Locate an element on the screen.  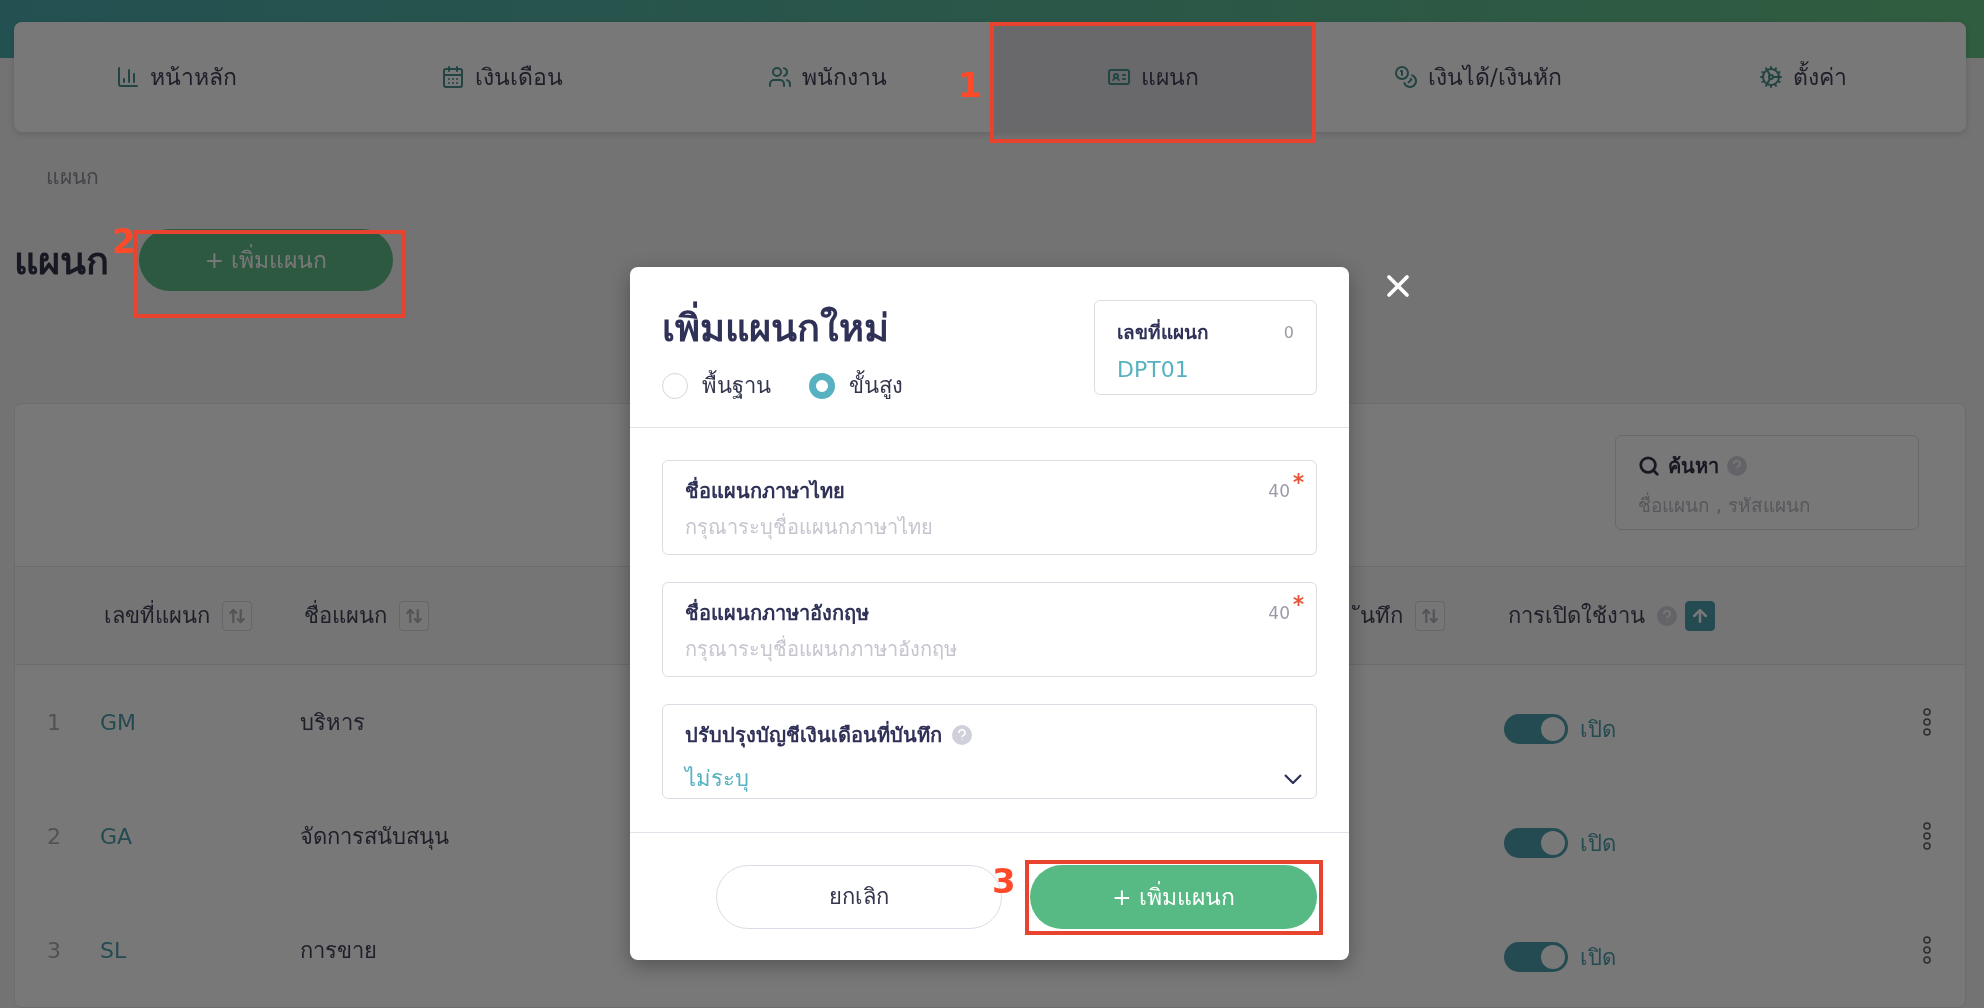
calendar-icon is located at coordinates (453, 77).